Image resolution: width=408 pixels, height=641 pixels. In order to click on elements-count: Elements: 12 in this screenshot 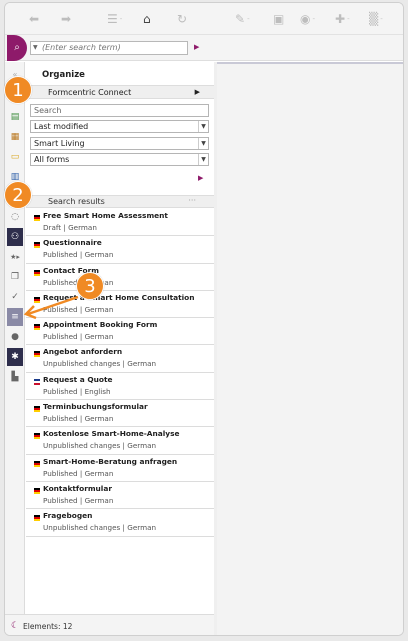, I will do `click(48, 626)`.